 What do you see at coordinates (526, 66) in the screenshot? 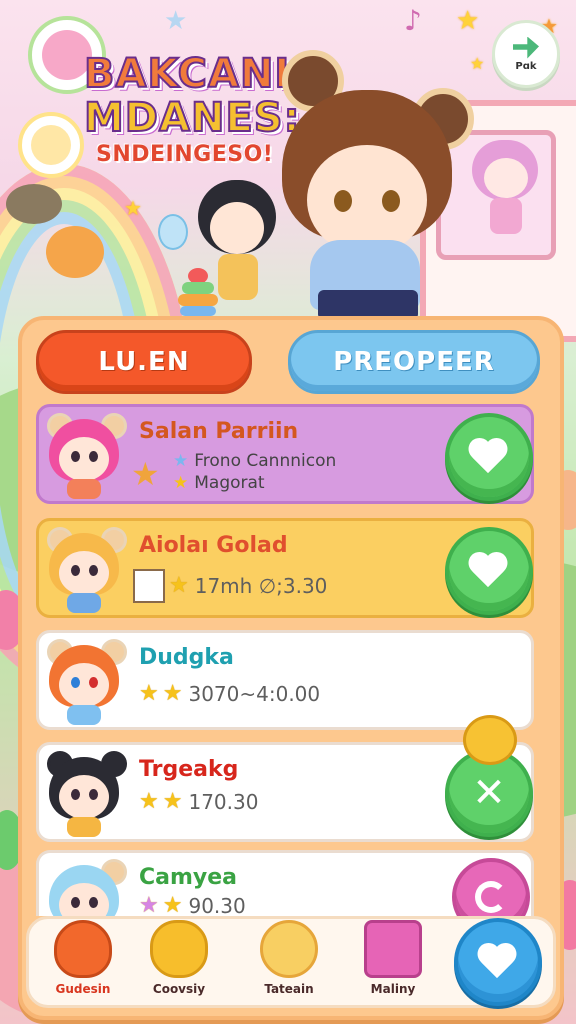
I see `corner-button-label: Pɑk` at bounding box center [526, 66].